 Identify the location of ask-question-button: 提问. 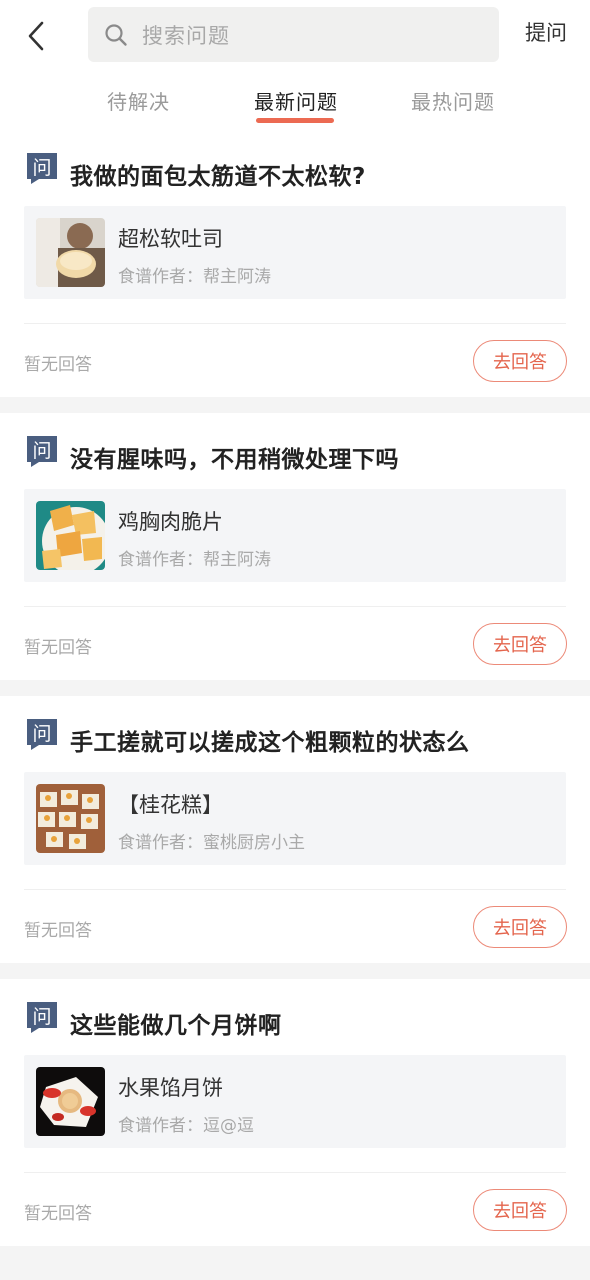
(546, 32).